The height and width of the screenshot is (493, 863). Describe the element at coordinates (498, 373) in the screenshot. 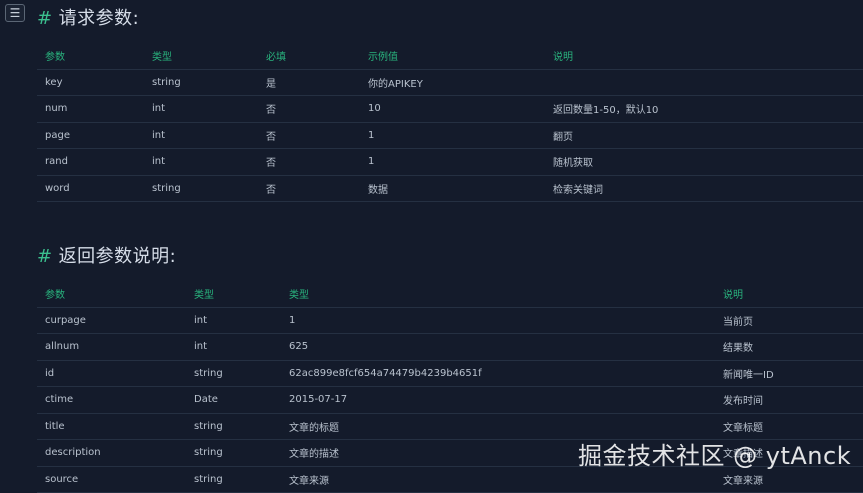

I see `table-cell: 62ac899e8fcf654a74479b4239b4651f` at that location.